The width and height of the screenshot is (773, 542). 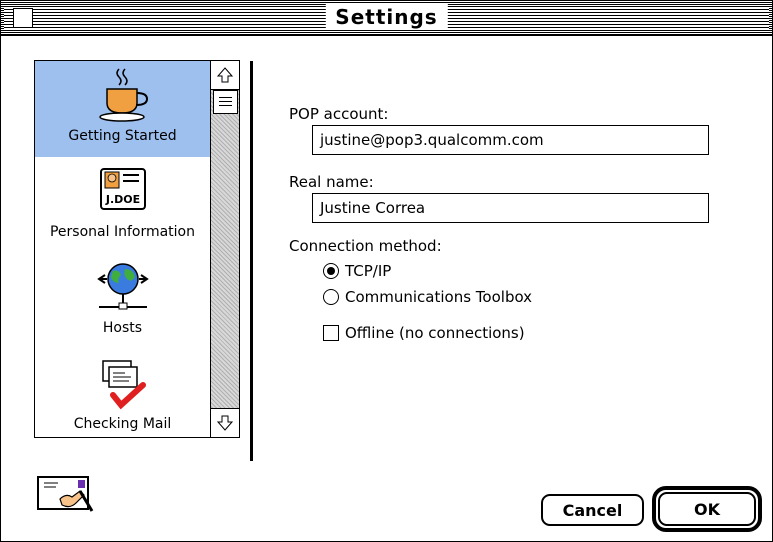 What do you see at coordinates (331, 333) in the screenshot?
I see `checkbox-unchecked-icon` at bounding box center [331, 333].